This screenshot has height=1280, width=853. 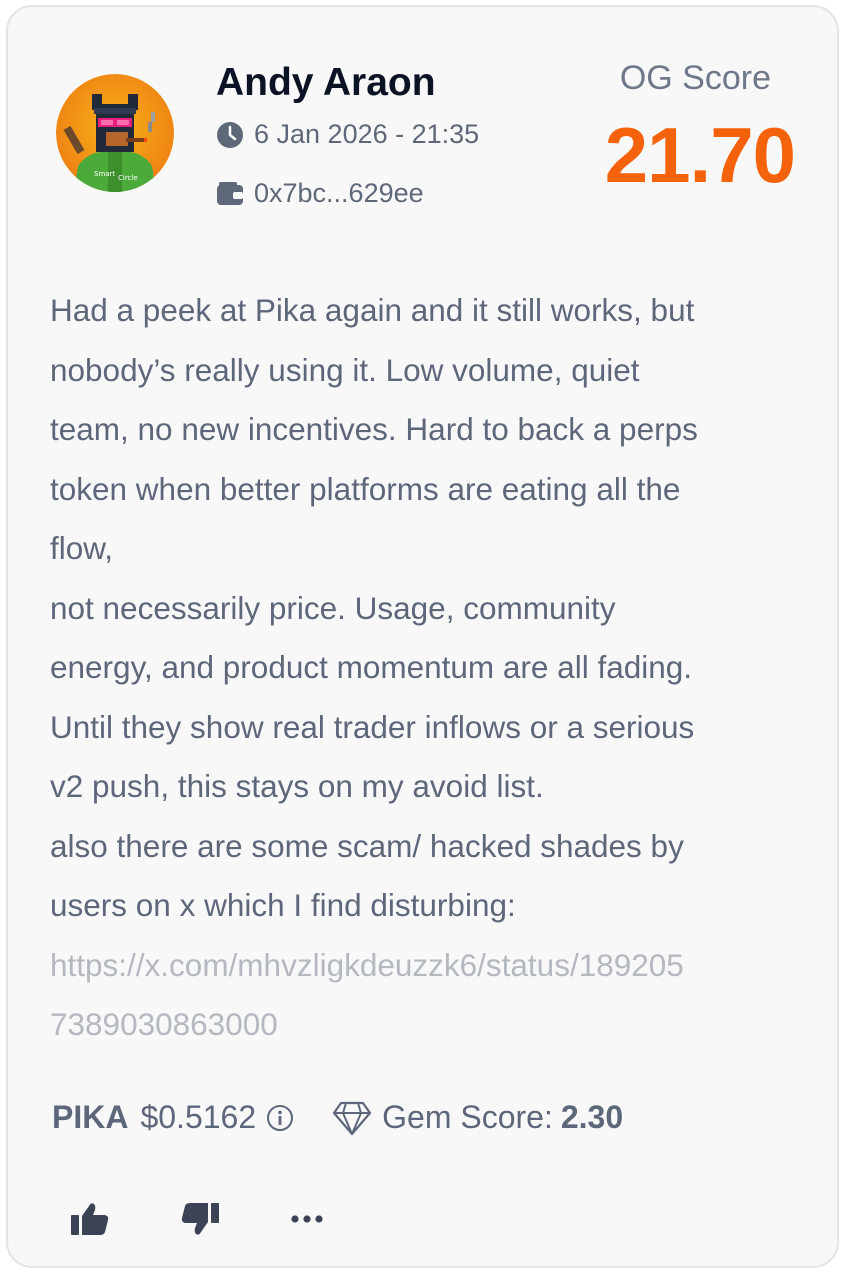 What do you see at coordinates (82, 548) in the screenshot?
I see `post-body-line: flow,` at bounding box center [82, 548].